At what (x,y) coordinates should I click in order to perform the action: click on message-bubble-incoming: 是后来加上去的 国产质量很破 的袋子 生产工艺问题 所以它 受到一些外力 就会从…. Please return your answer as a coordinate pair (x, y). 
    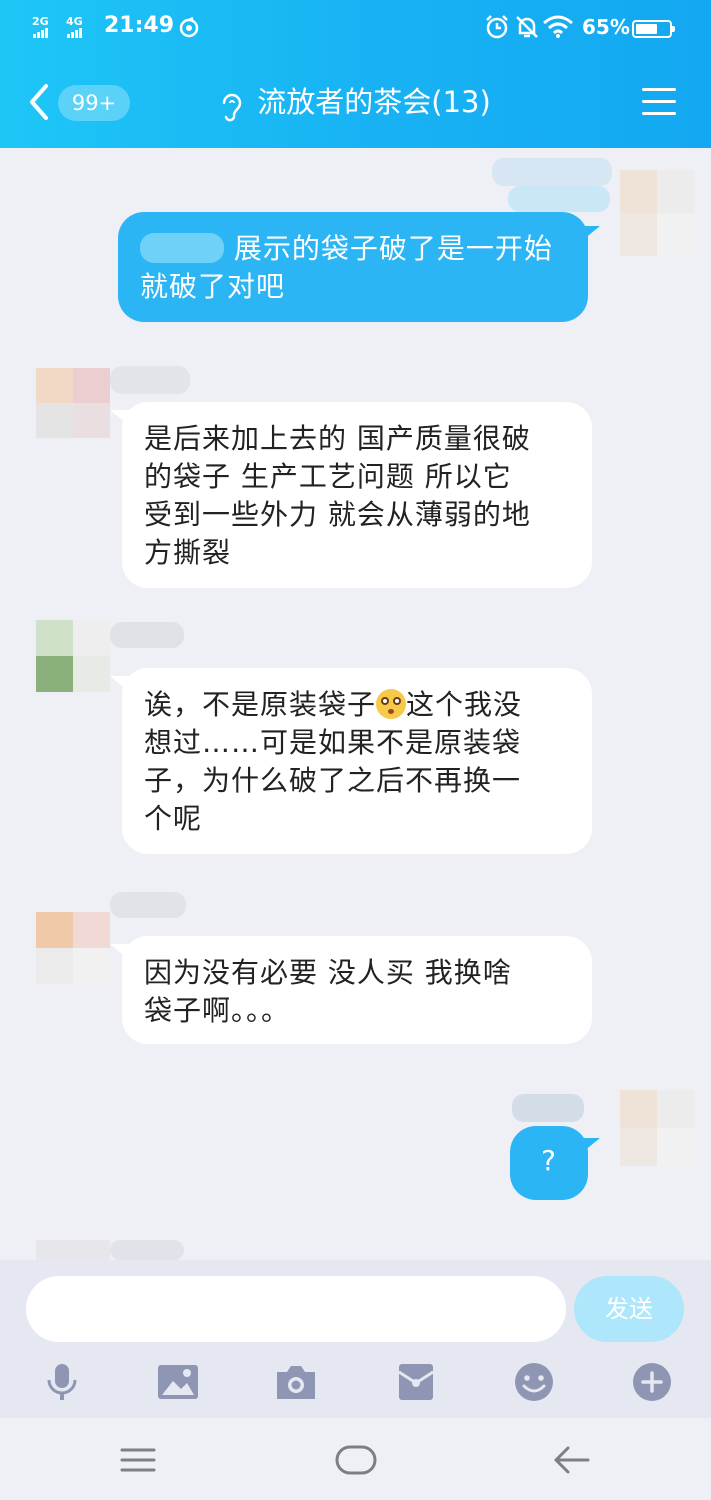
    Looking at the image, I should click on (357, 495).